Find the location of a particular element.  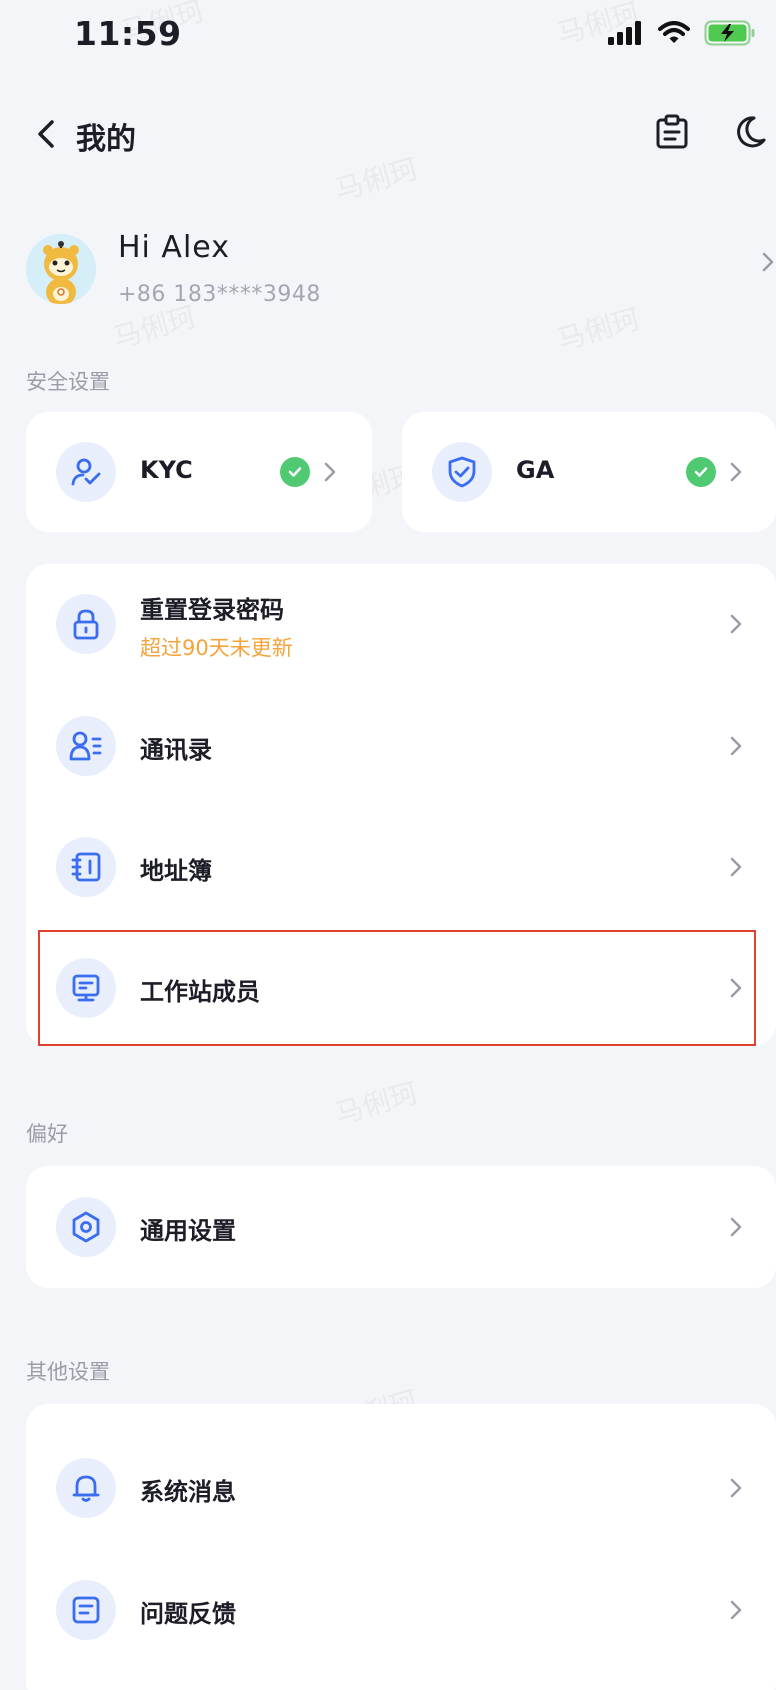

address-book-icon is located at coordinates (86, 867).